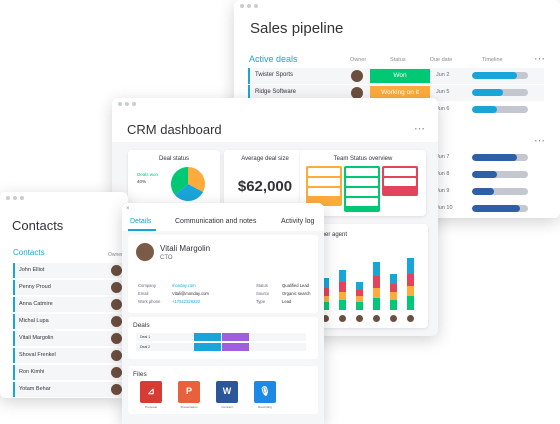 This screenshot has height=424, width=560. I want to click on kanban-column, so click(324, 186).